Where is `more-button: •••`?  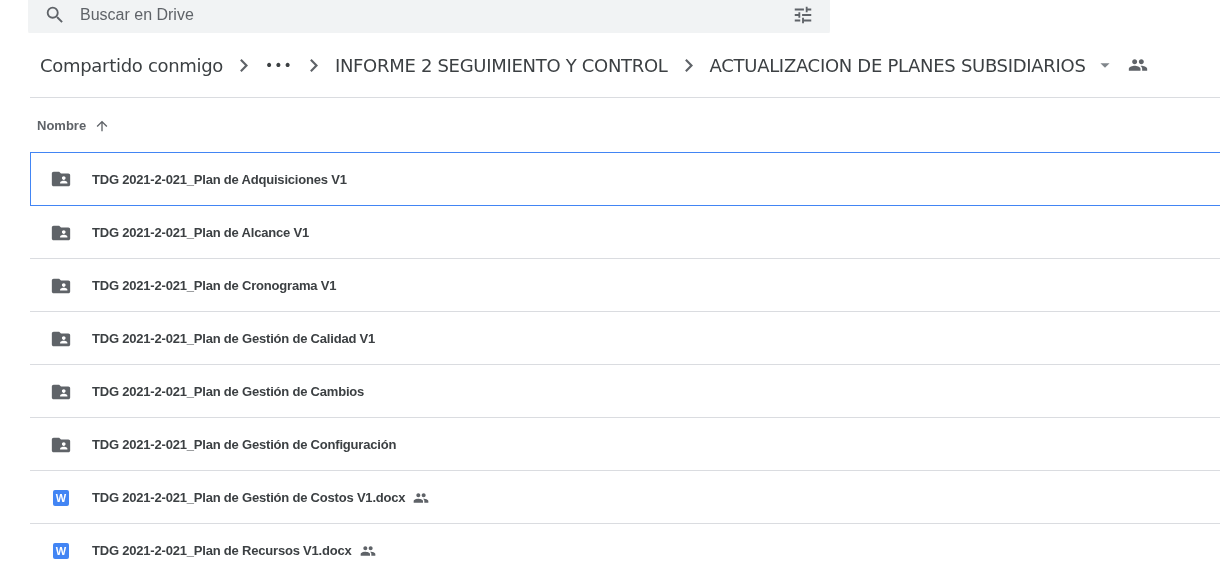
more-button: ••• is located at coordinates (279, 65).